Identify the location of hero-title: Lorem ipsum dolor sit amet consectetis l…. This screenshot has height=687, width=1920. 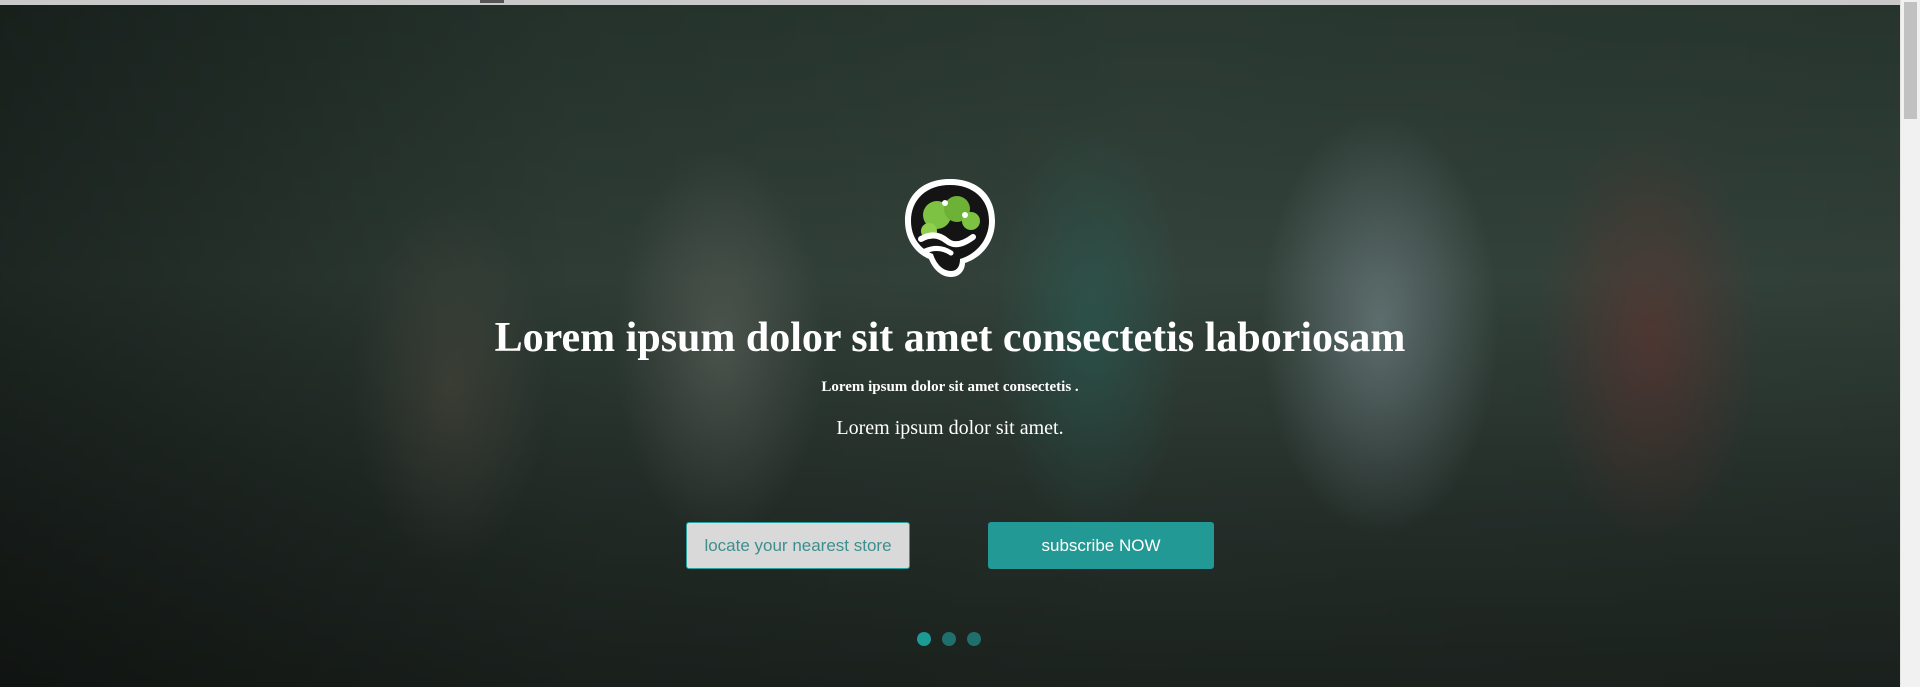
(950, 338).